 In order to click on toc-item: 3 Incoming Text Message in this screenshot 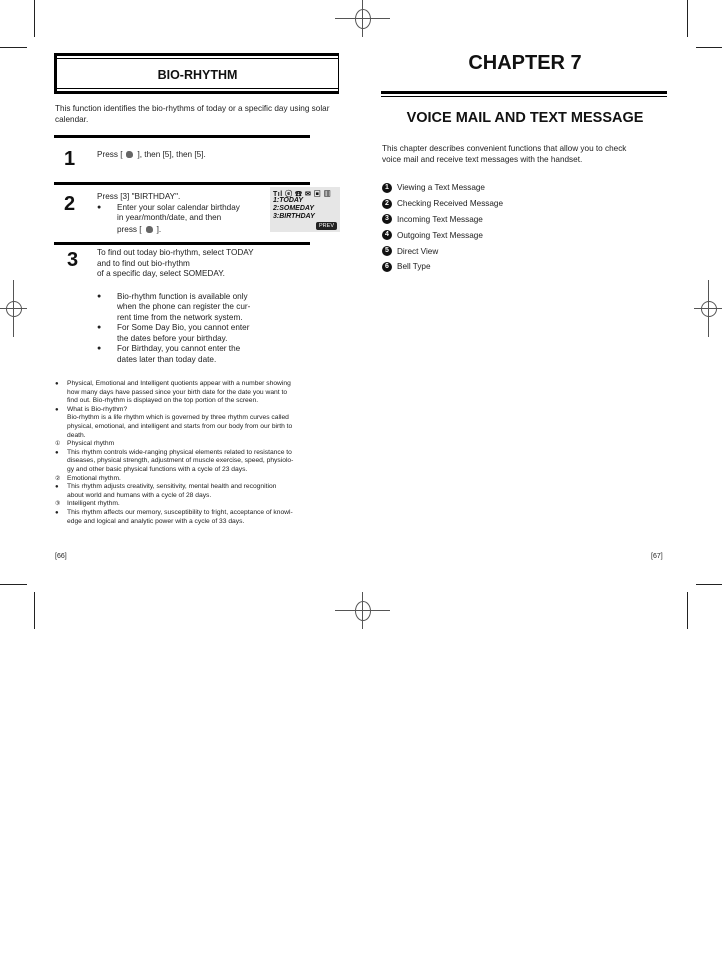, I will do `click(442, 220)`.